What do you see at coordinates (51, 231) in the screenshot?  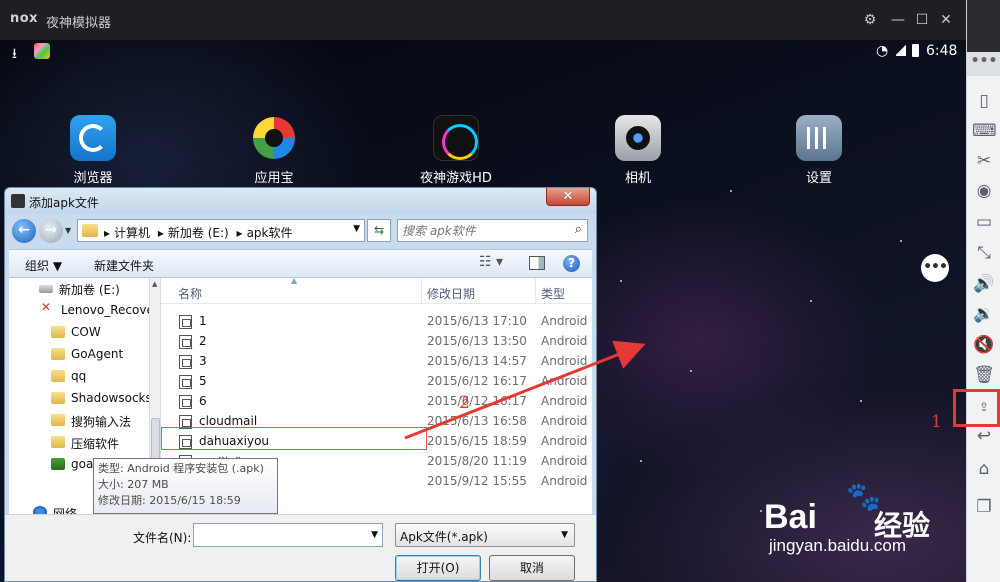 I see `forward-arrow-icon: →` at bounding box center [51, 231].